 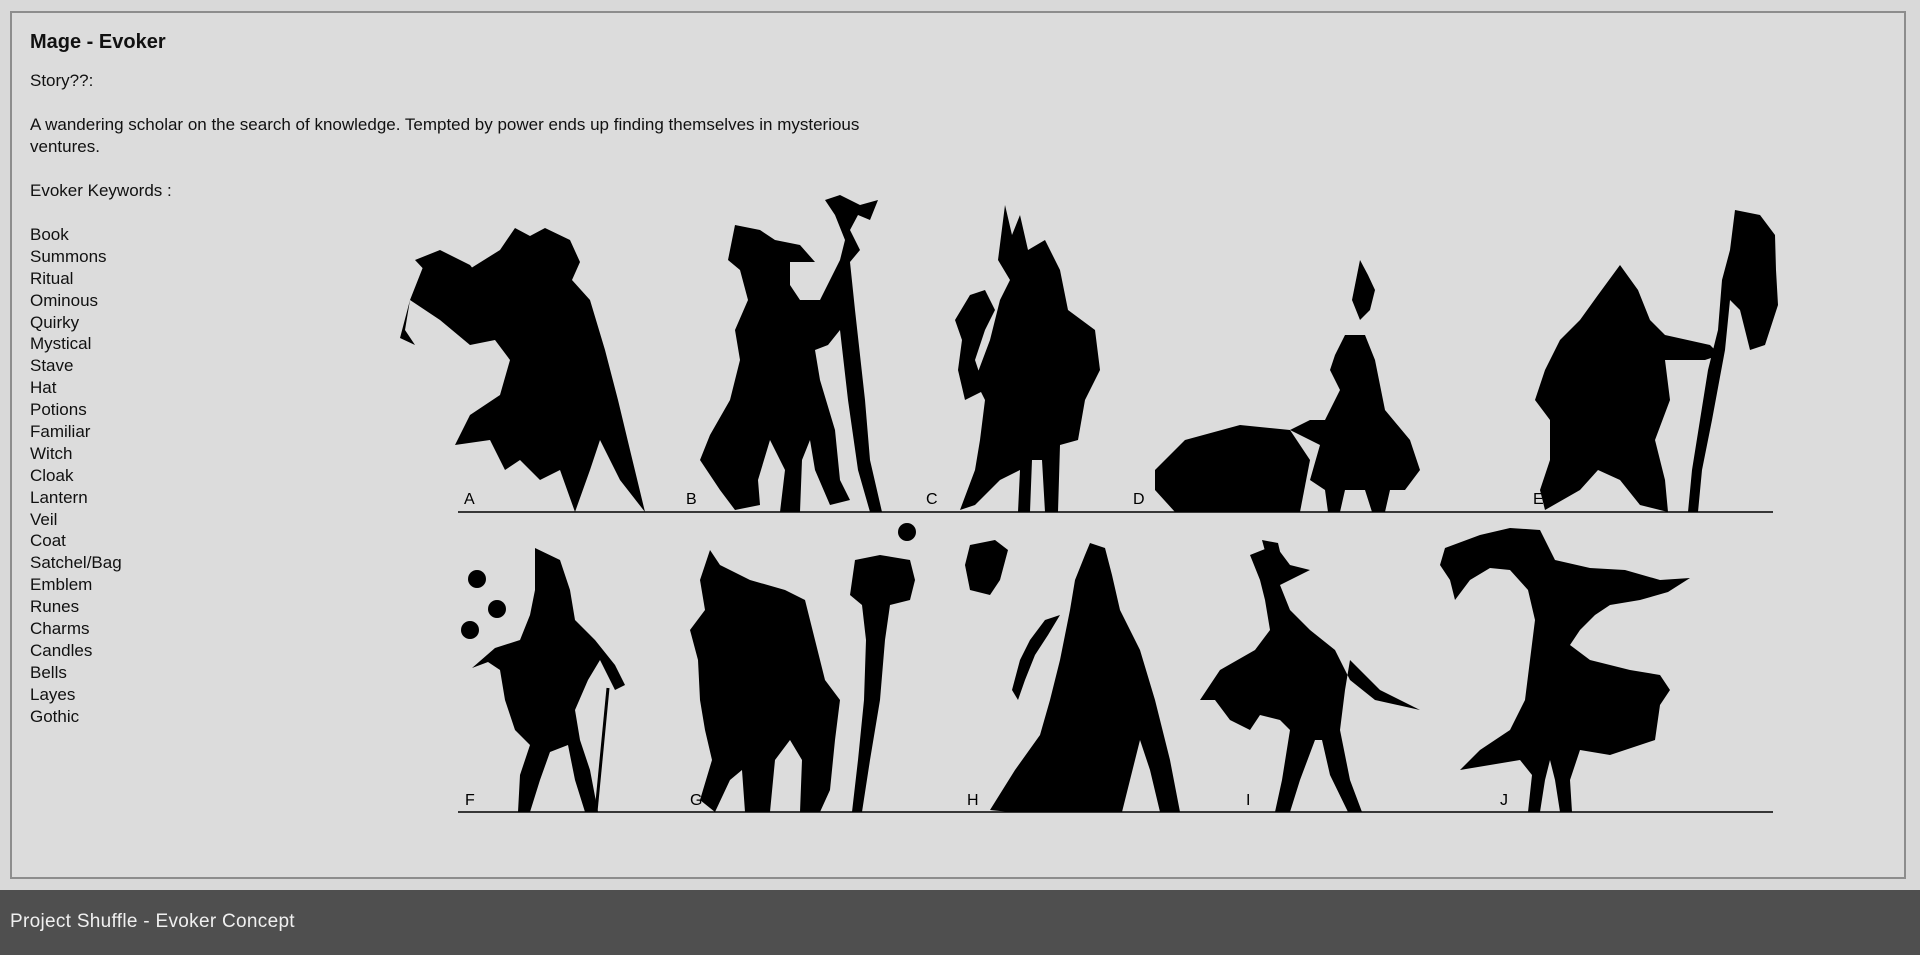 What do you see at coordinates (68, 256) in the screenshot?
I see `keyword-item: Summons` at bounding box center [68, 256].